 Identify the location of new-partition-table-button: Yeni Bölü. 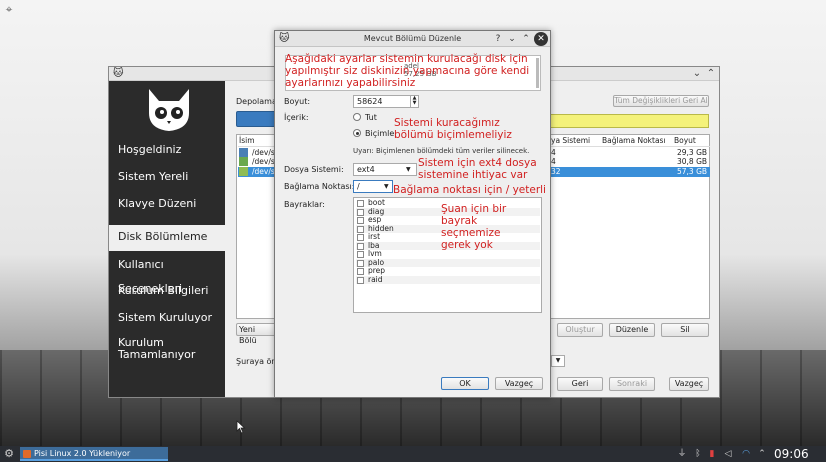
(256, 334).